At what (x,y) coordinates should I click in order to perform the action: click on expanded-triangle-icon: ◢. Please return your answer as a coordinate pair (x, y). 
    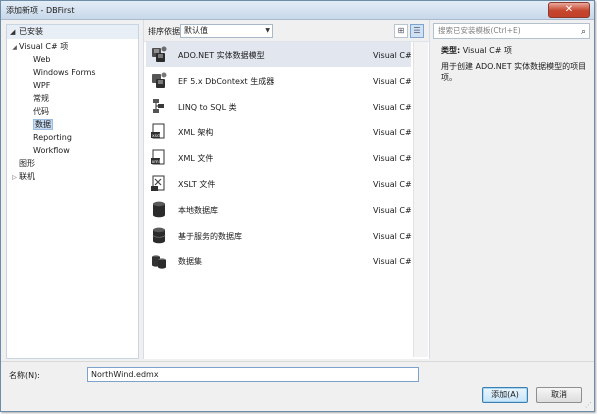
    Looking at the image, I should click on (14, 47).